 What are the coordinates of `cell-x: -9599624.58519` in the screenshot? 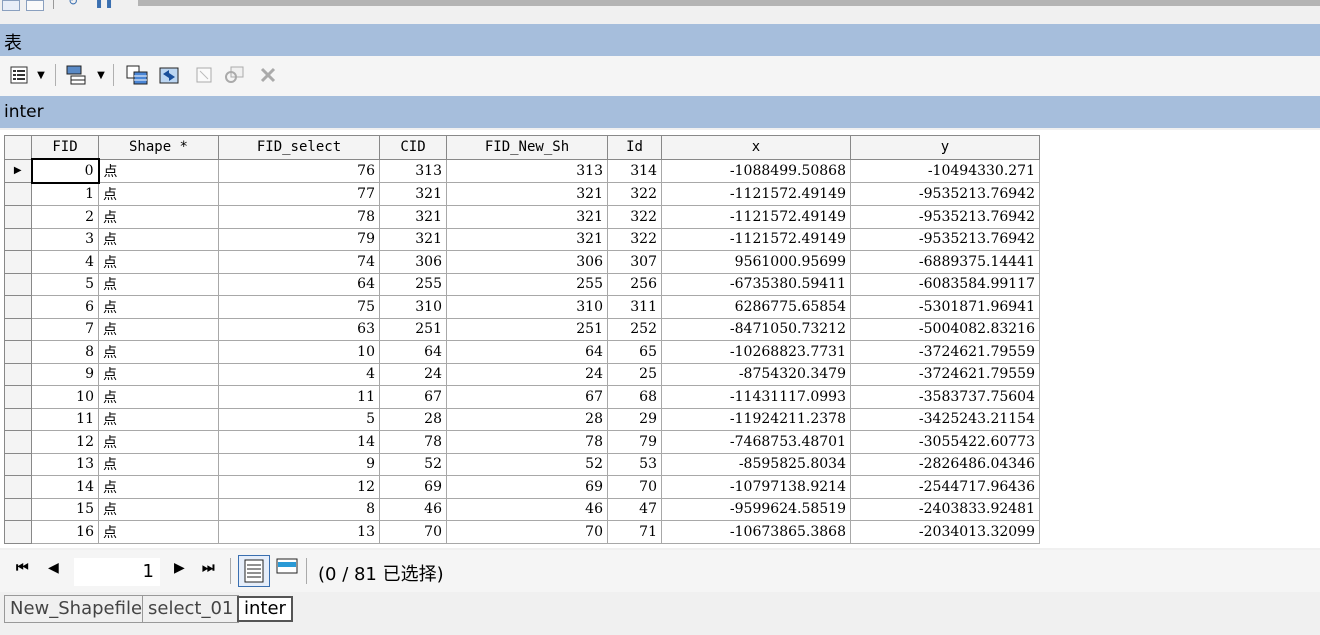 It's located at (756, 509).